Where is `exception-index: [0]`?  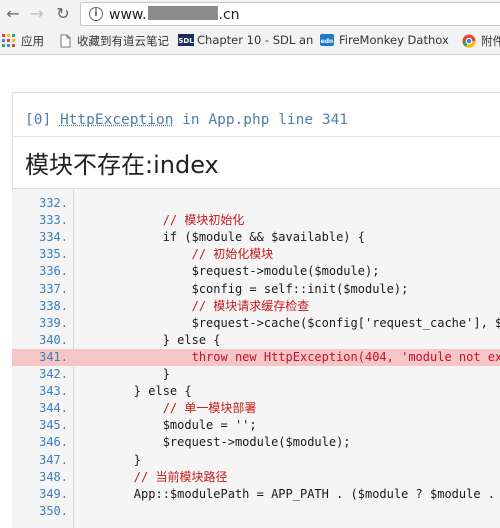
exception-index: [0] is located at coordinates (38, 120).